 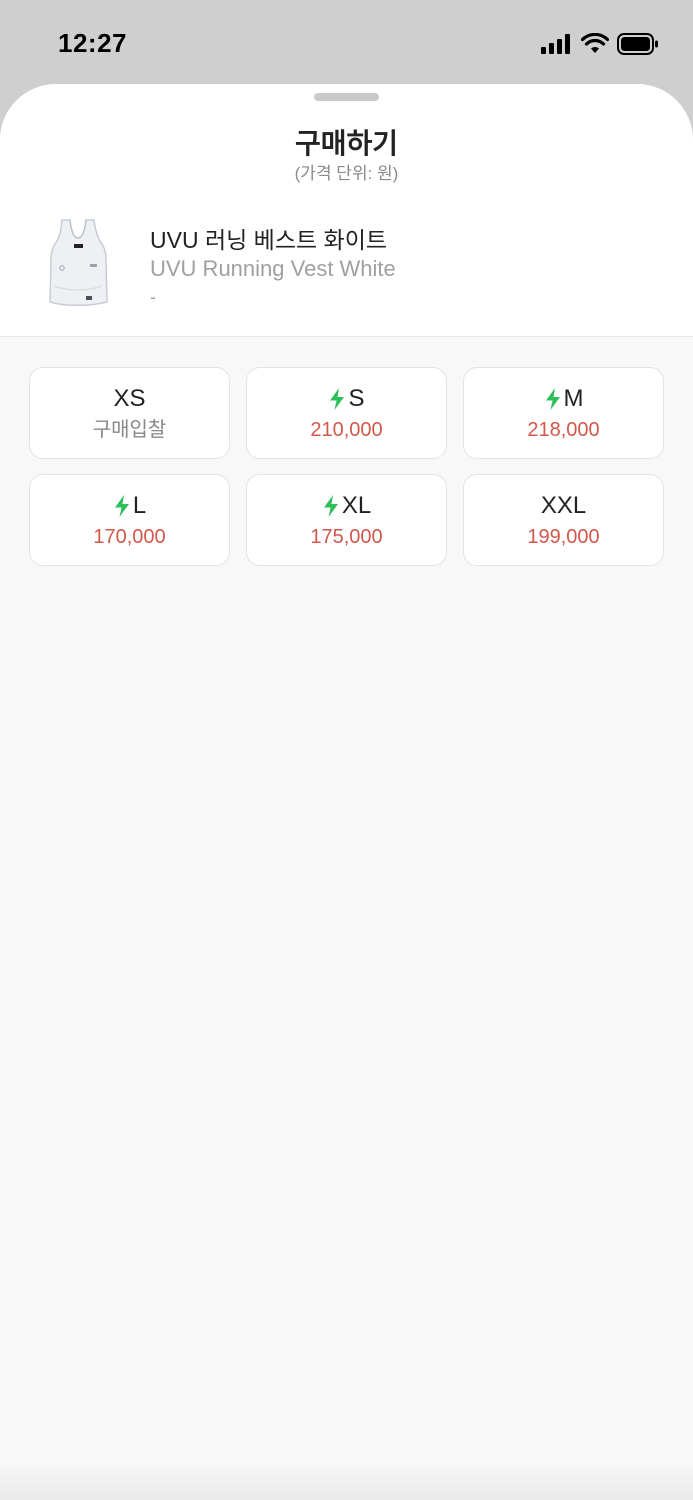 I want to click on sheet-grabber, so click(x=346, y=97).